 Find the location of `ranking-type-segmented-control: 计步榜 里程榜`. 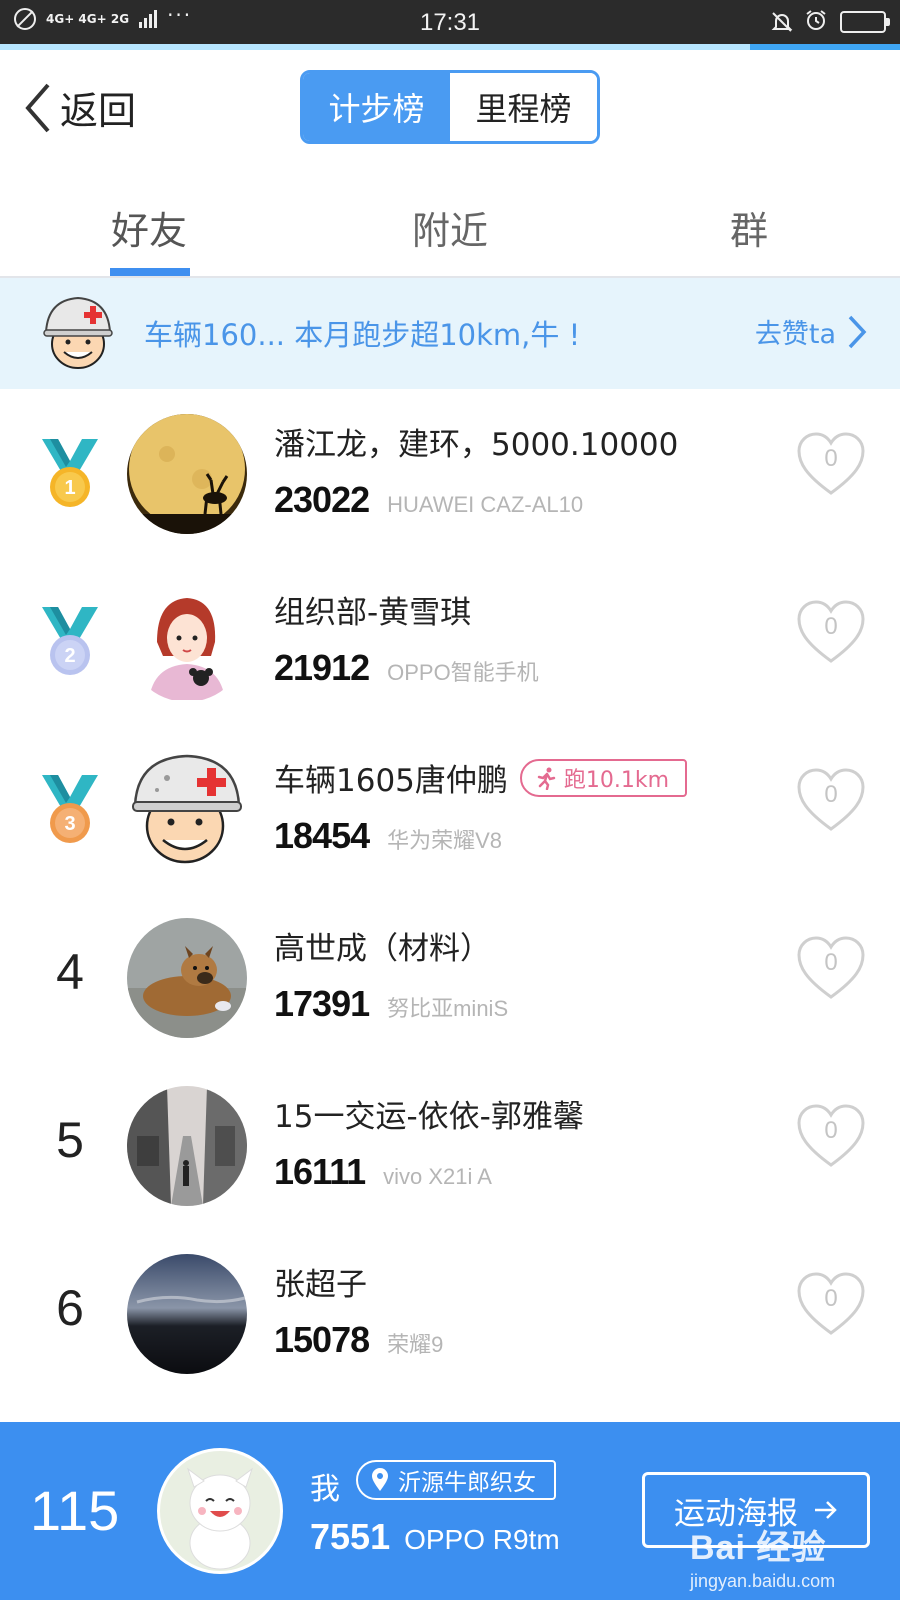

ranking-type-segmented-control: 计步榜 里程榜 is located at coordinates (450, 107).